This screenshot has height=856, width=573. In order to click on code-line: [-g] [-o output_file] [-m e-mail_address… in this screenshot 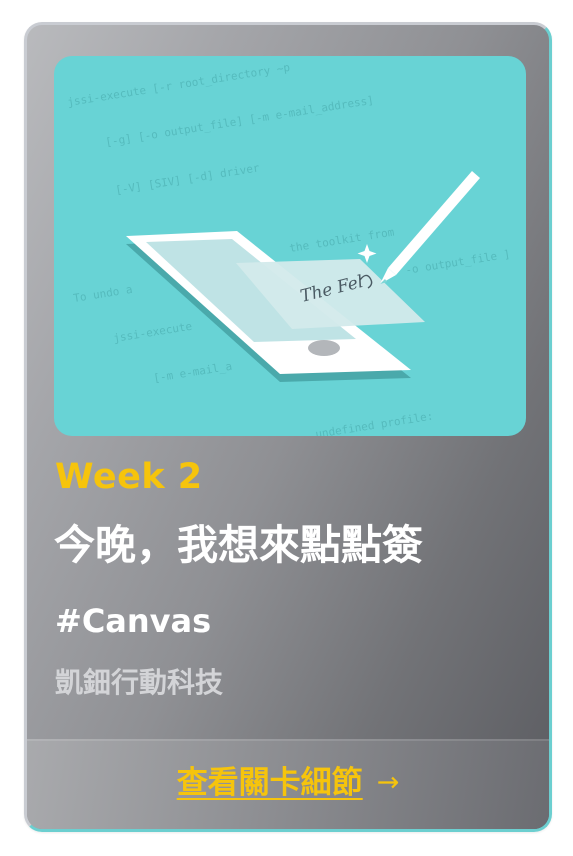, I will do `click(239, 121)`.